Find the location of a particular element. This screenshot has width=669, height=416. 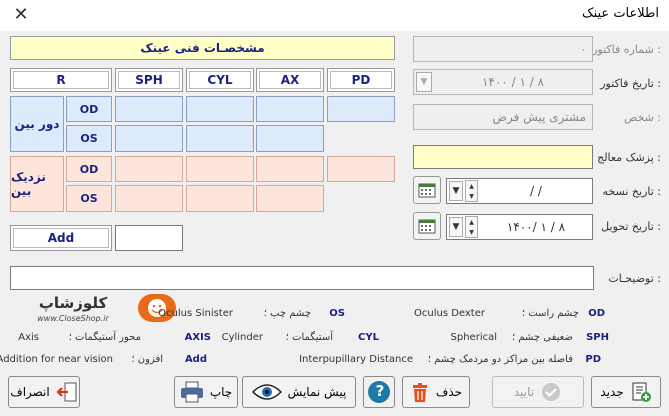

title-bar is located at coordinates (334, 15).